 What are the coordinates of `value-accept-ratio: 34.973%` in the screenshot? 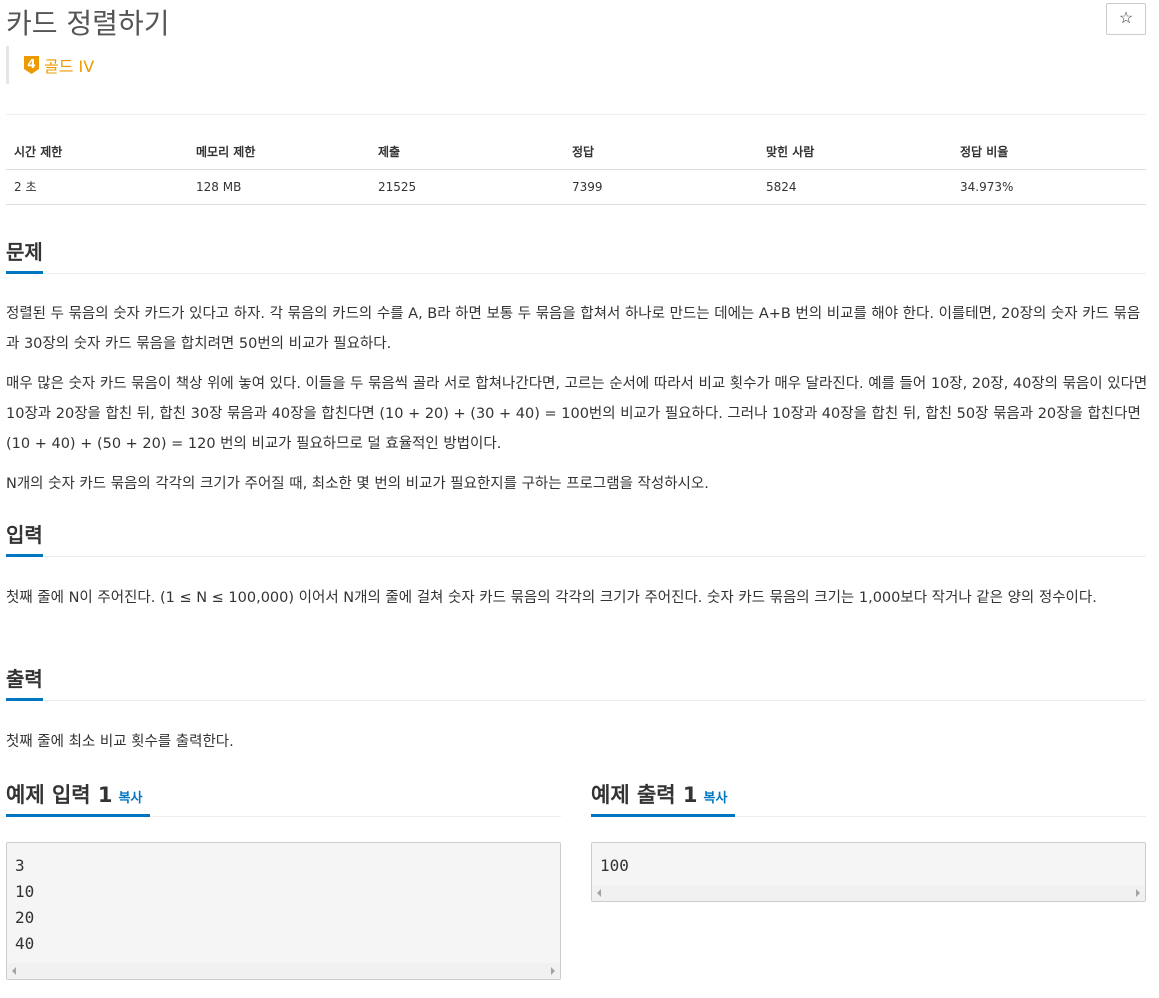 It's located at (1049, 187).